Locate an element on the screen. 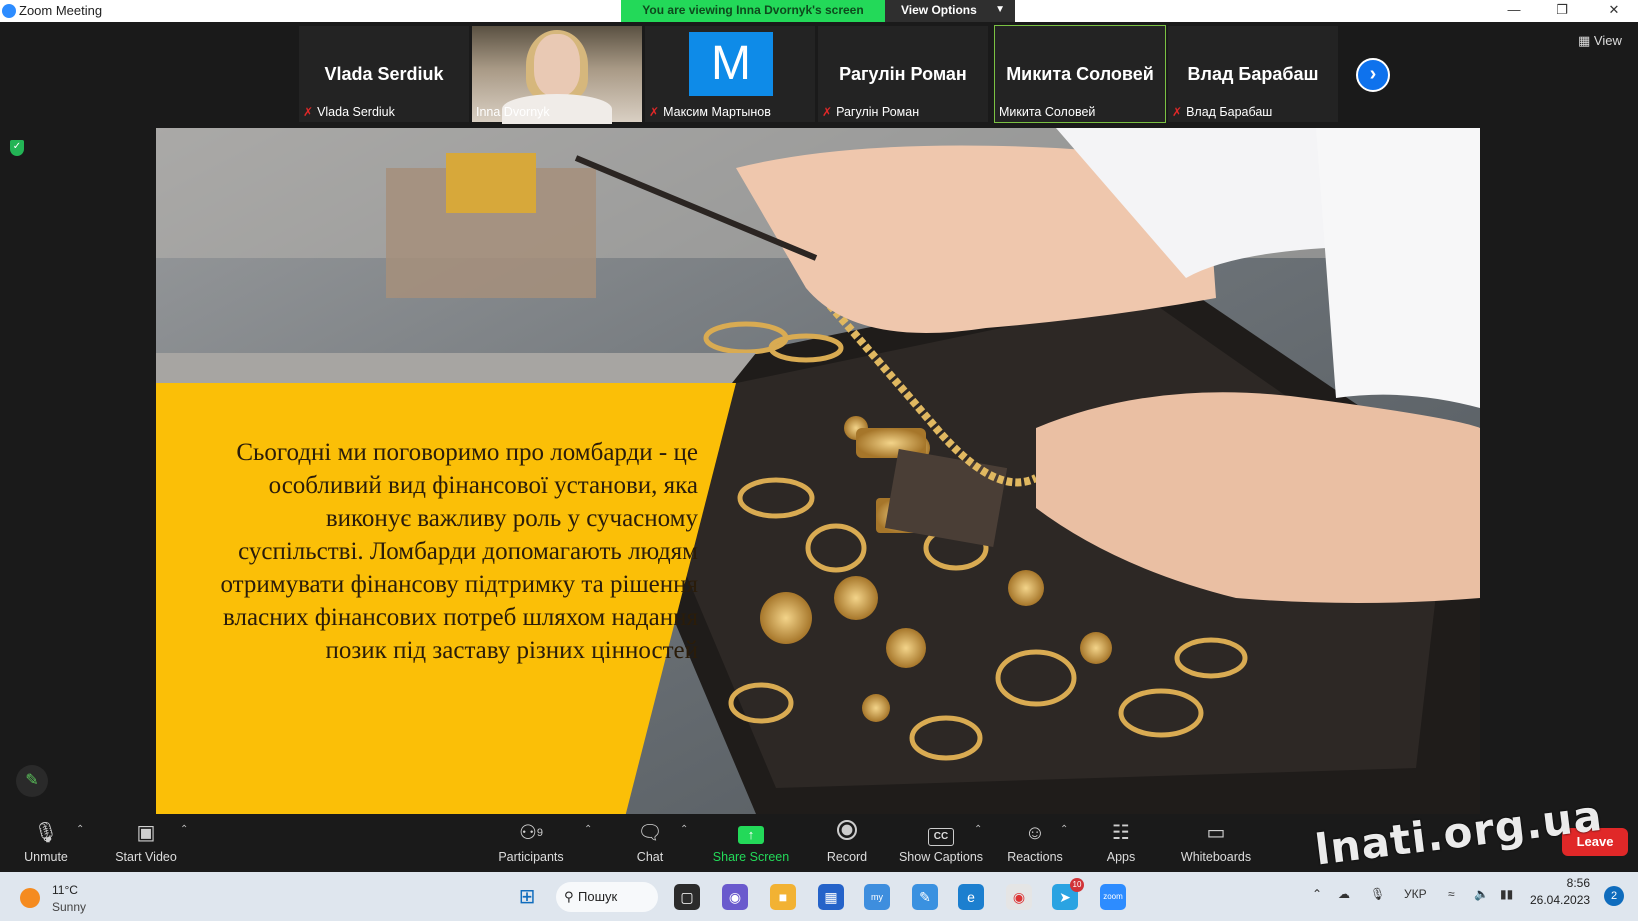 The height and width of the screenshot is (921, 1638). unmute-button: 🎙 Unmute is located at coordinates (46, 845).